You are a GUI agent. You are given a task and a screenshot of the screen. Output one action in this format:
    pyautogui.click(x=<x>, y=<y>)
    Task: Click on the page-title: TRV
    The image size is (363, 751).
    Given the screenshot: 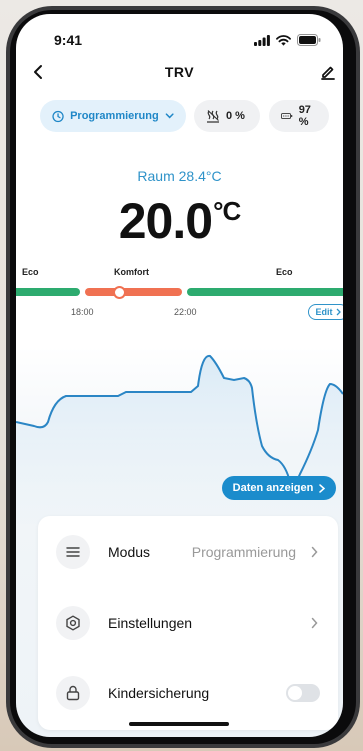 What is the action you would take?
    pyautogui.click(x=179, y=72)
    